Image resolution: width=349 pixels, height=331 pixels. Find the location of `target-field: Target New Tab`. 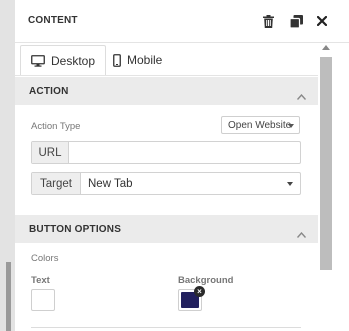

target-field: Target New Tab is located at coordinates (166, 183).